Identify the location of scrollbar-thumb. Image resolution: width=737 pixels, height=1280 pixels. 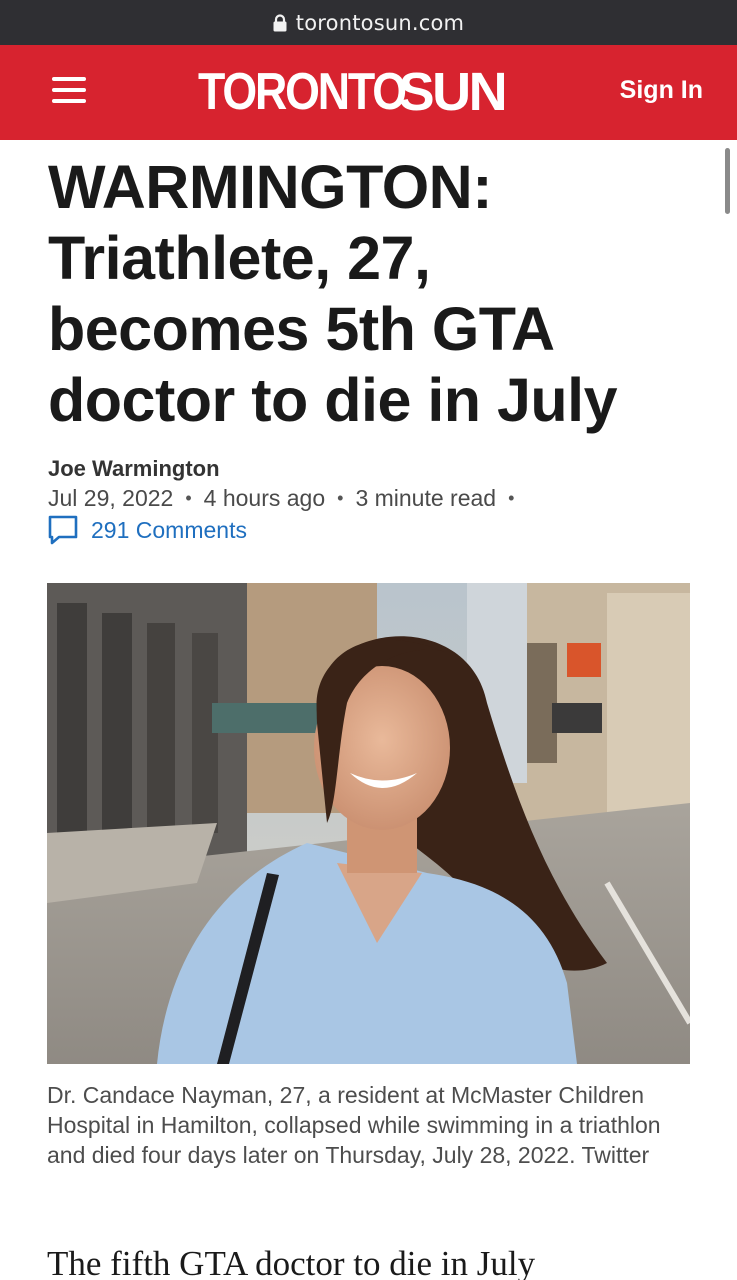
(727, 181).